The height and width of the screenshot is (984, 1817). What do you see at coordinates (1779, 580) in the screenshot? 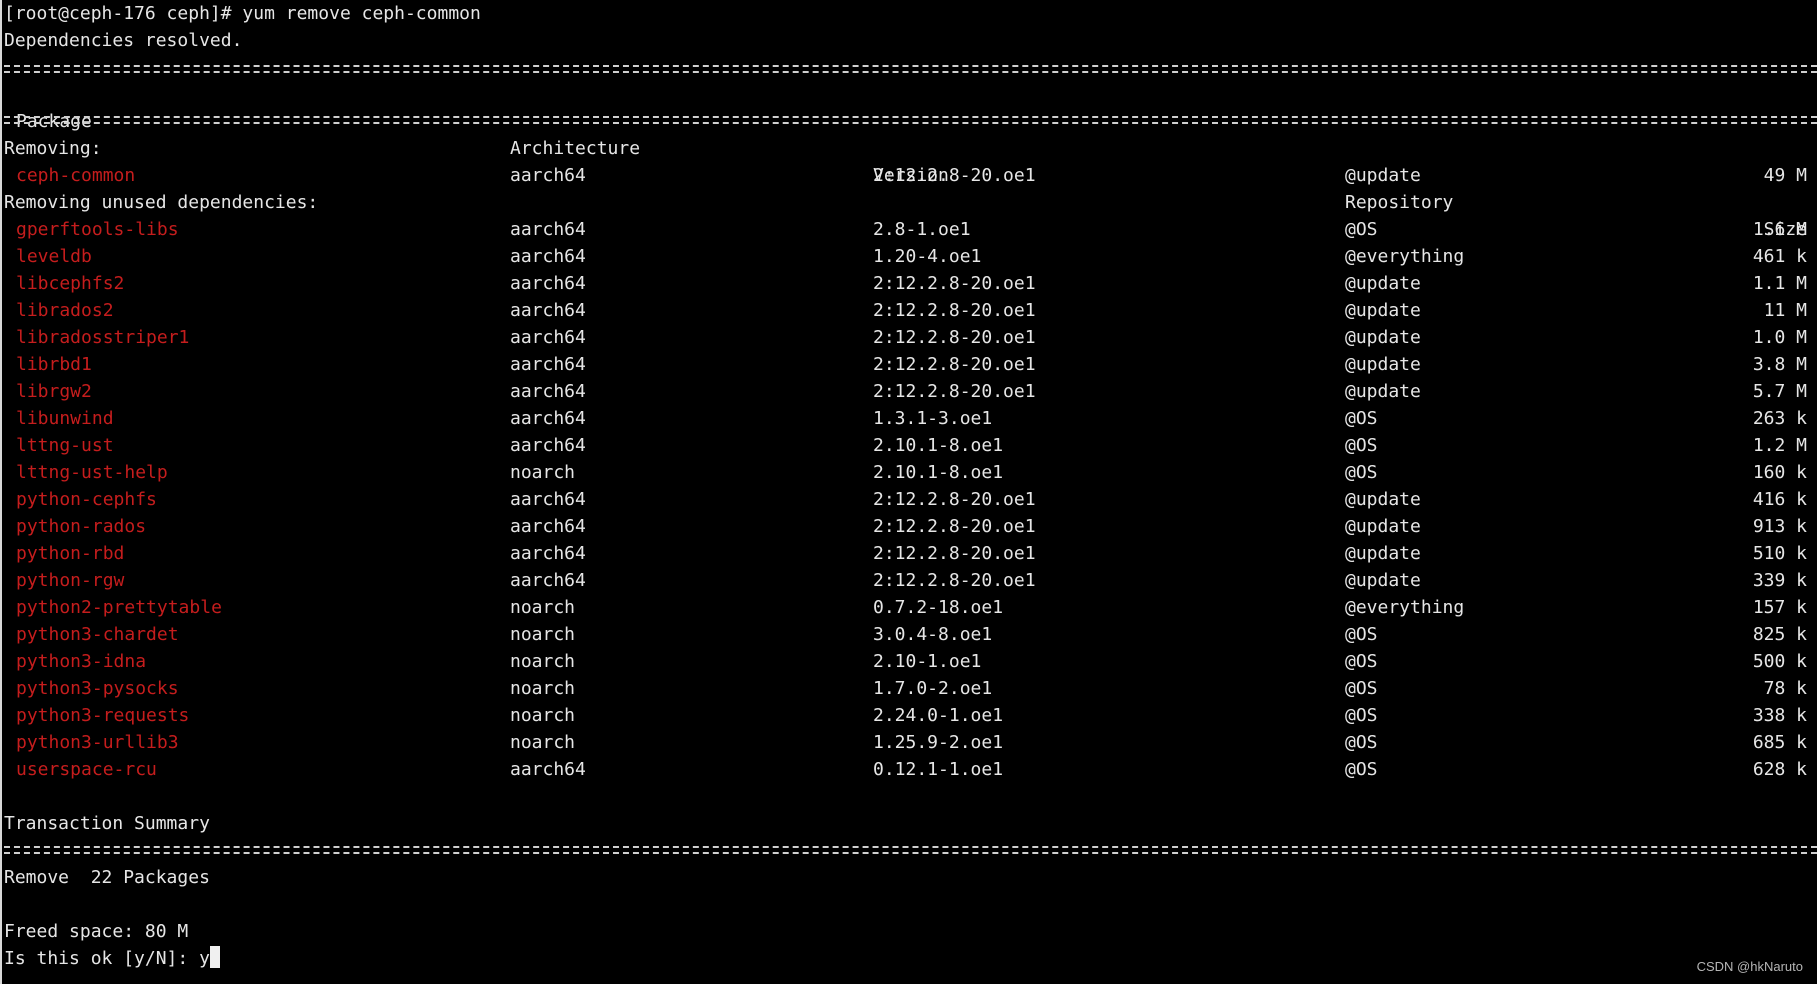
I see `package-size: 339 k` at bounding box center [1779, 580].